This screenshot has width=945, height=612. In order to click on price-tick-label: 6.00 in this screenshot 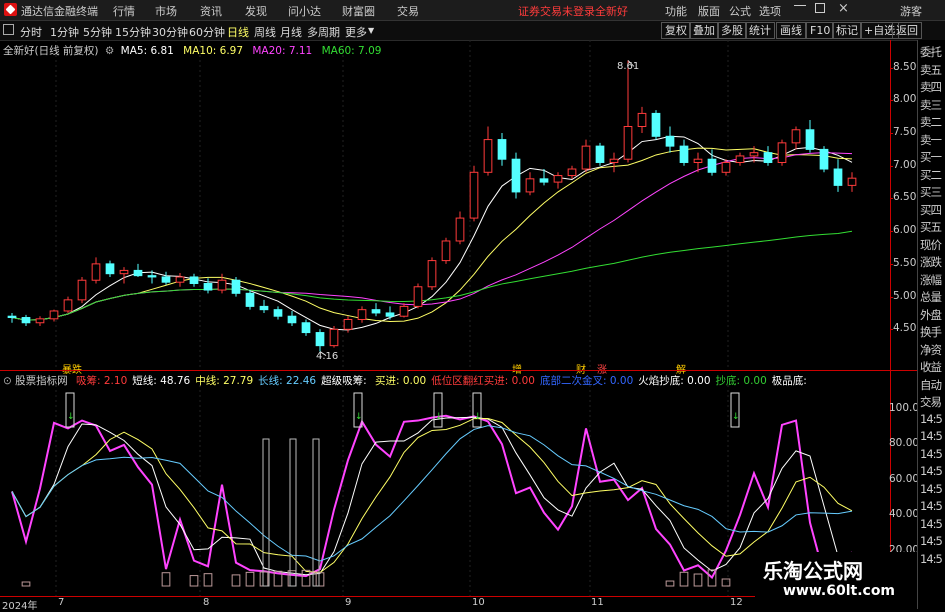, I will do `click(905, 230)`.